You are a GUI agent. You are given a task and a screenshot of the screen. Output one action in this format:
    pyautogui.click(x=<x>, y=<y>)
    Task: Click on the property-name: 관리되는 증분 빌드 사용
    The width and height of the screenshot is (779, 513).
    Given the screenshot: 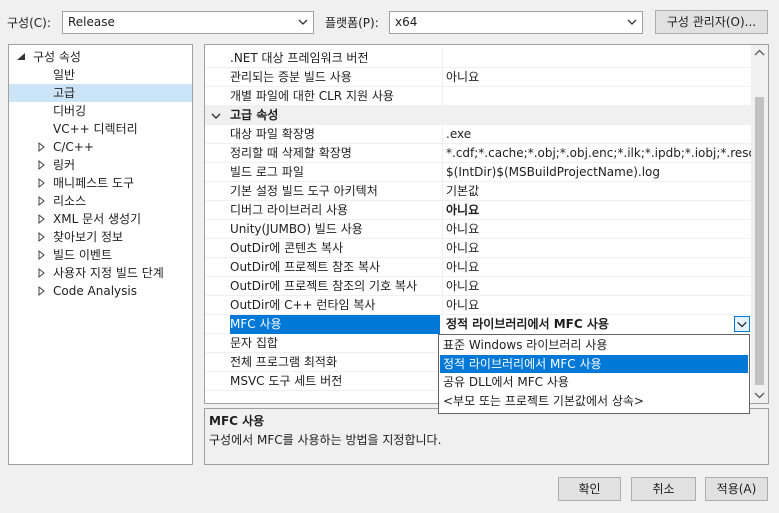 What is the action you would take?
    pyautogui.click(x=291, y=77)
    